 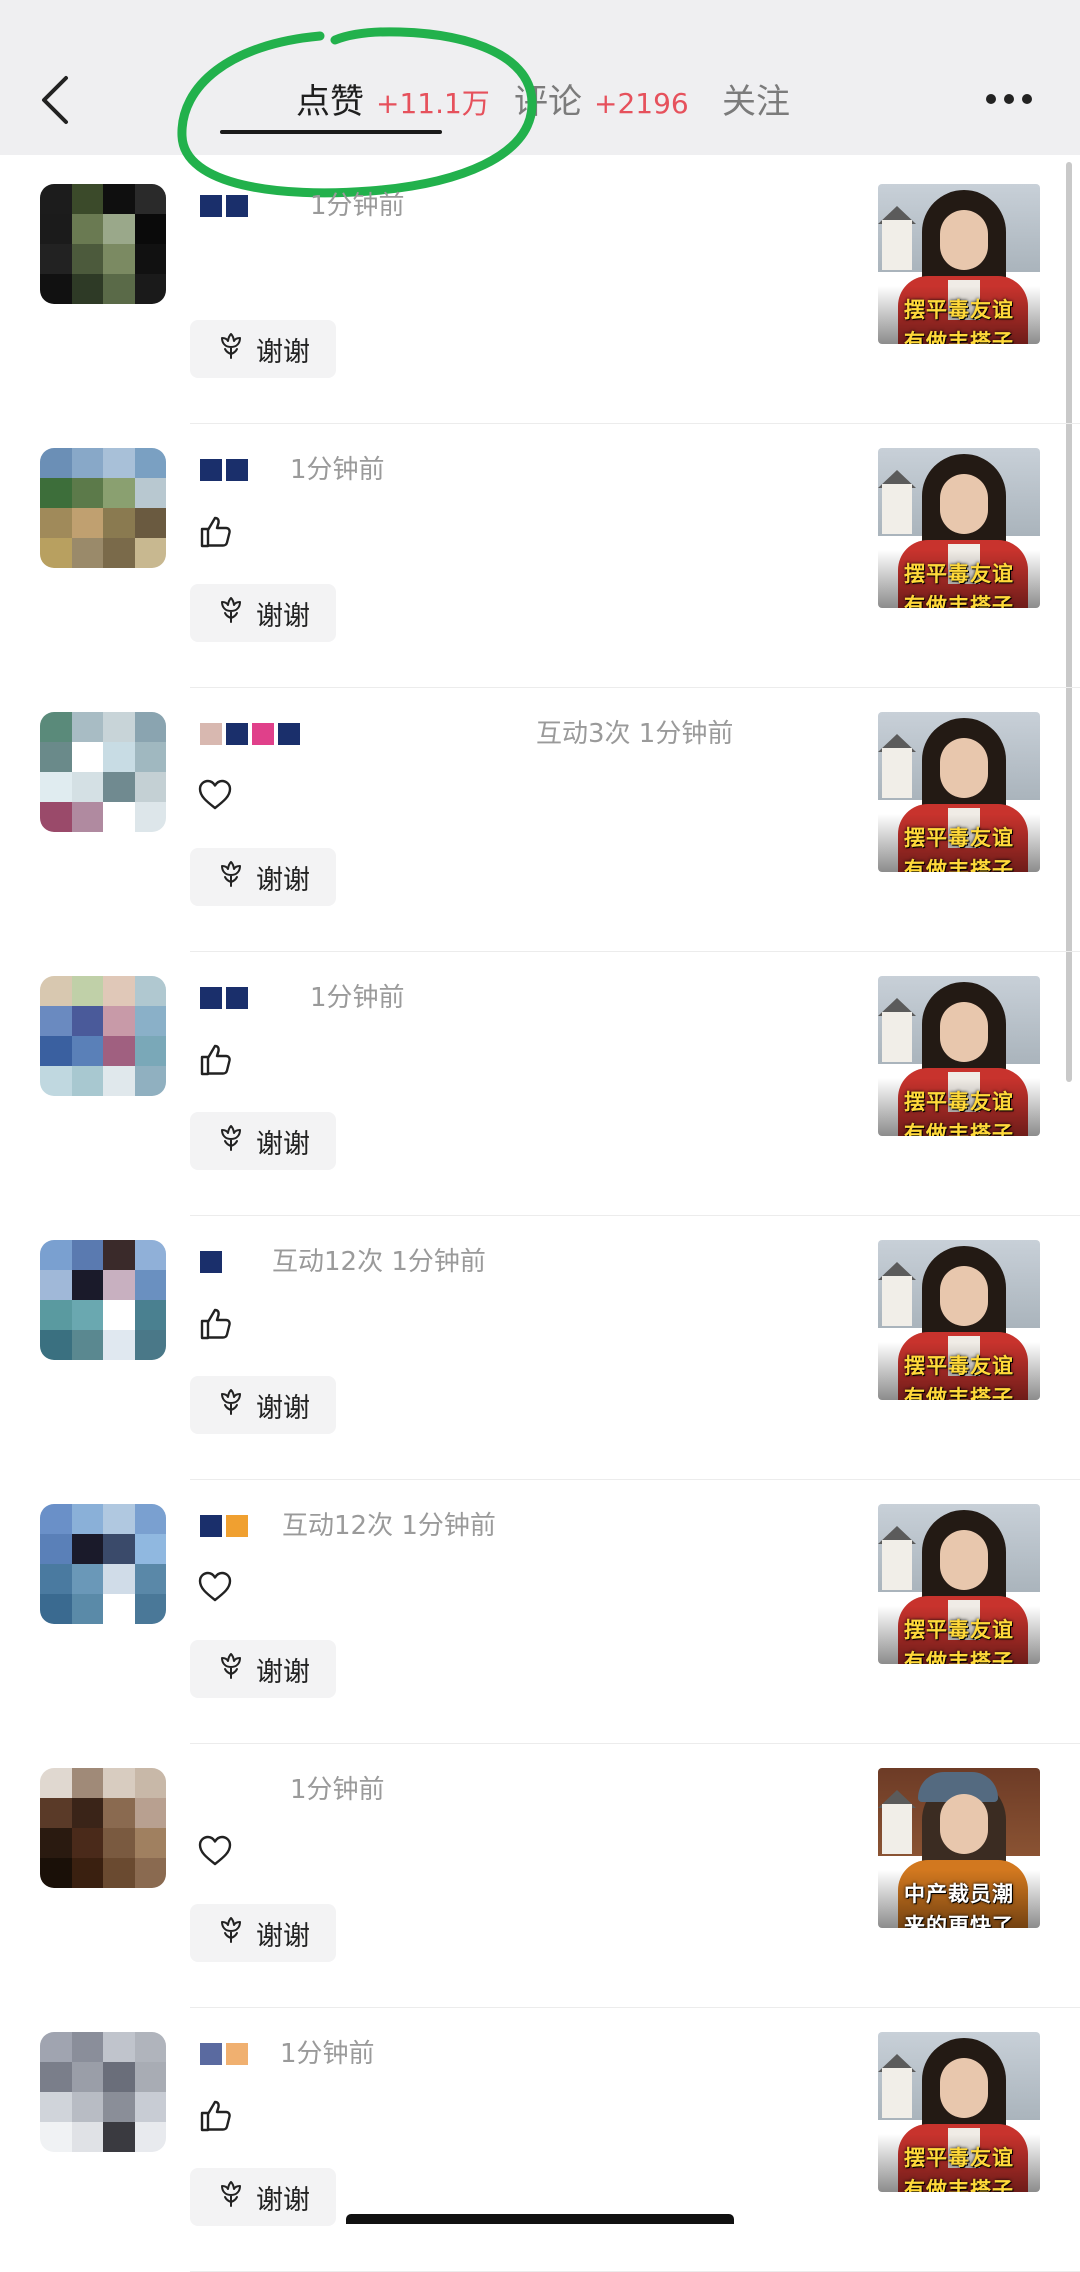 I want to click on tab-likes: 点赞 +11.1万, so click(x=393, y=103).